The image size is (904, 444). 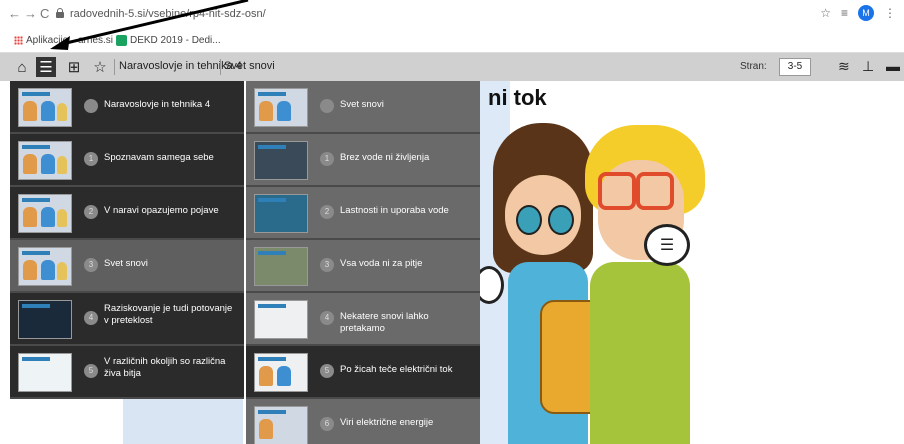 I want to click on menu-item: 4 Nekatere snovi lahko pretakamo, so click(x=363, y=319).